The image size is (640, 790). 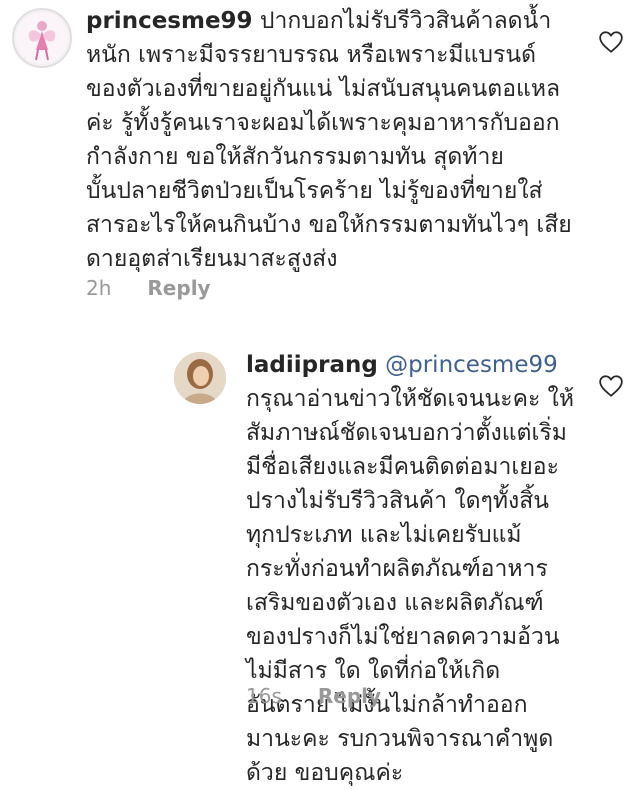 What do you see at coordinates (99, 288) in the screenshot?
I see `comment-timestamp: 2h` at bounding box center [99, 288].